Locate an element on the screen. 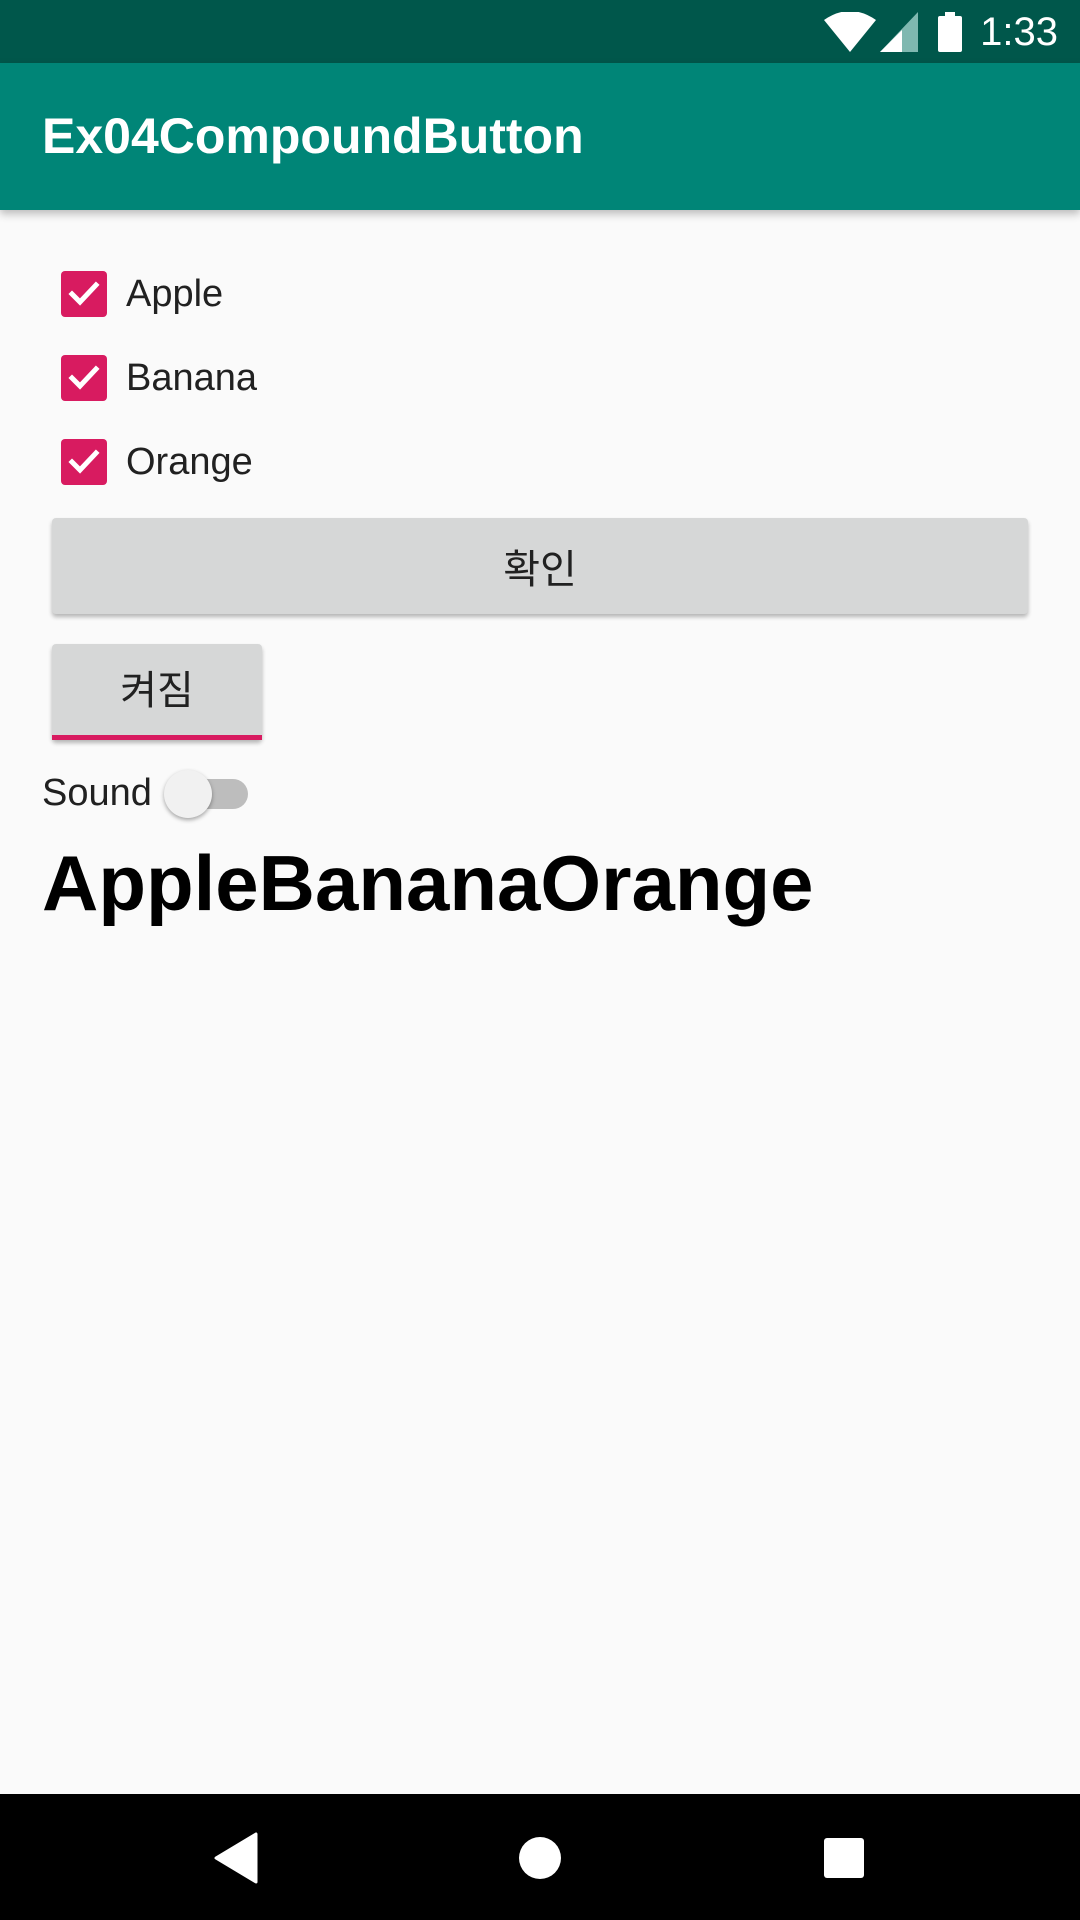 Image resolution: width=1080 pixels, height=1920 pixels. checkbox-banana-label: Banana is located at coordinates (192, 377).